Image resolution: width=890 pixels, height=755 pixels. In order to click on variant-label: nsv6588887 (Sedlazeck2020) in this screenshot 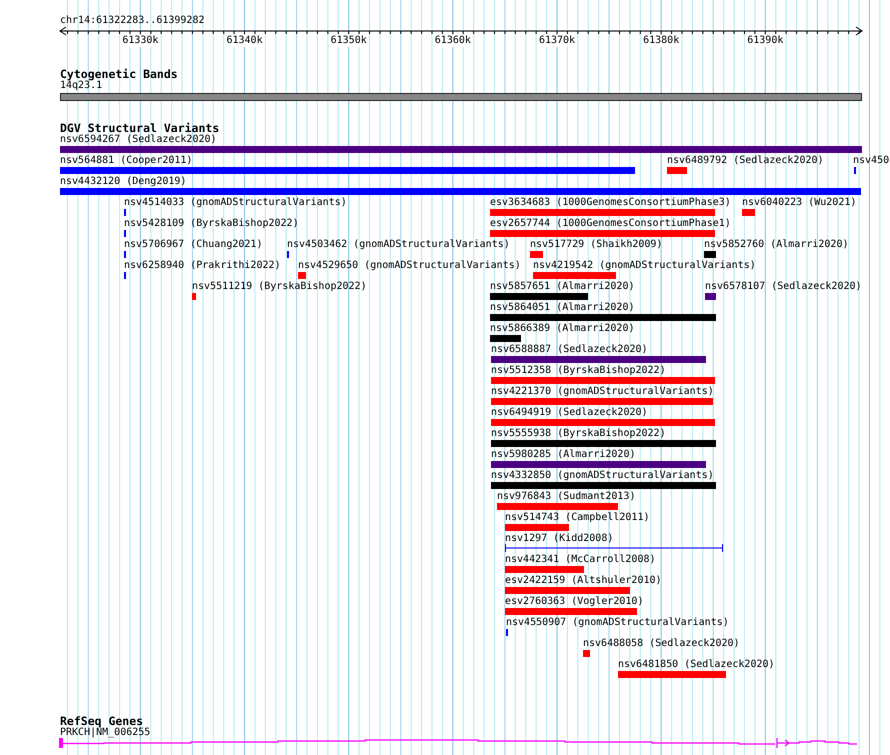, I will do `click(569, 350)`.